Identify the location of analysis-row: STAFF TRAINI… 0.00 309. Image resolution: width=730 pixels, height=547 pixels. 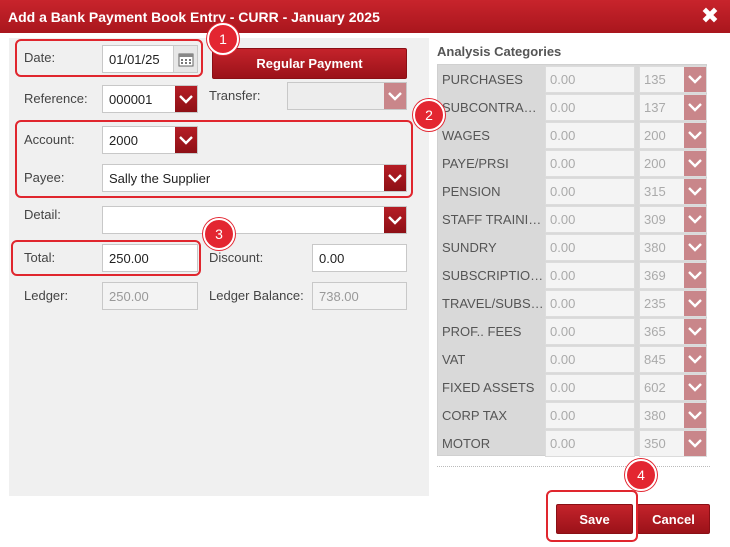
(573, 219).